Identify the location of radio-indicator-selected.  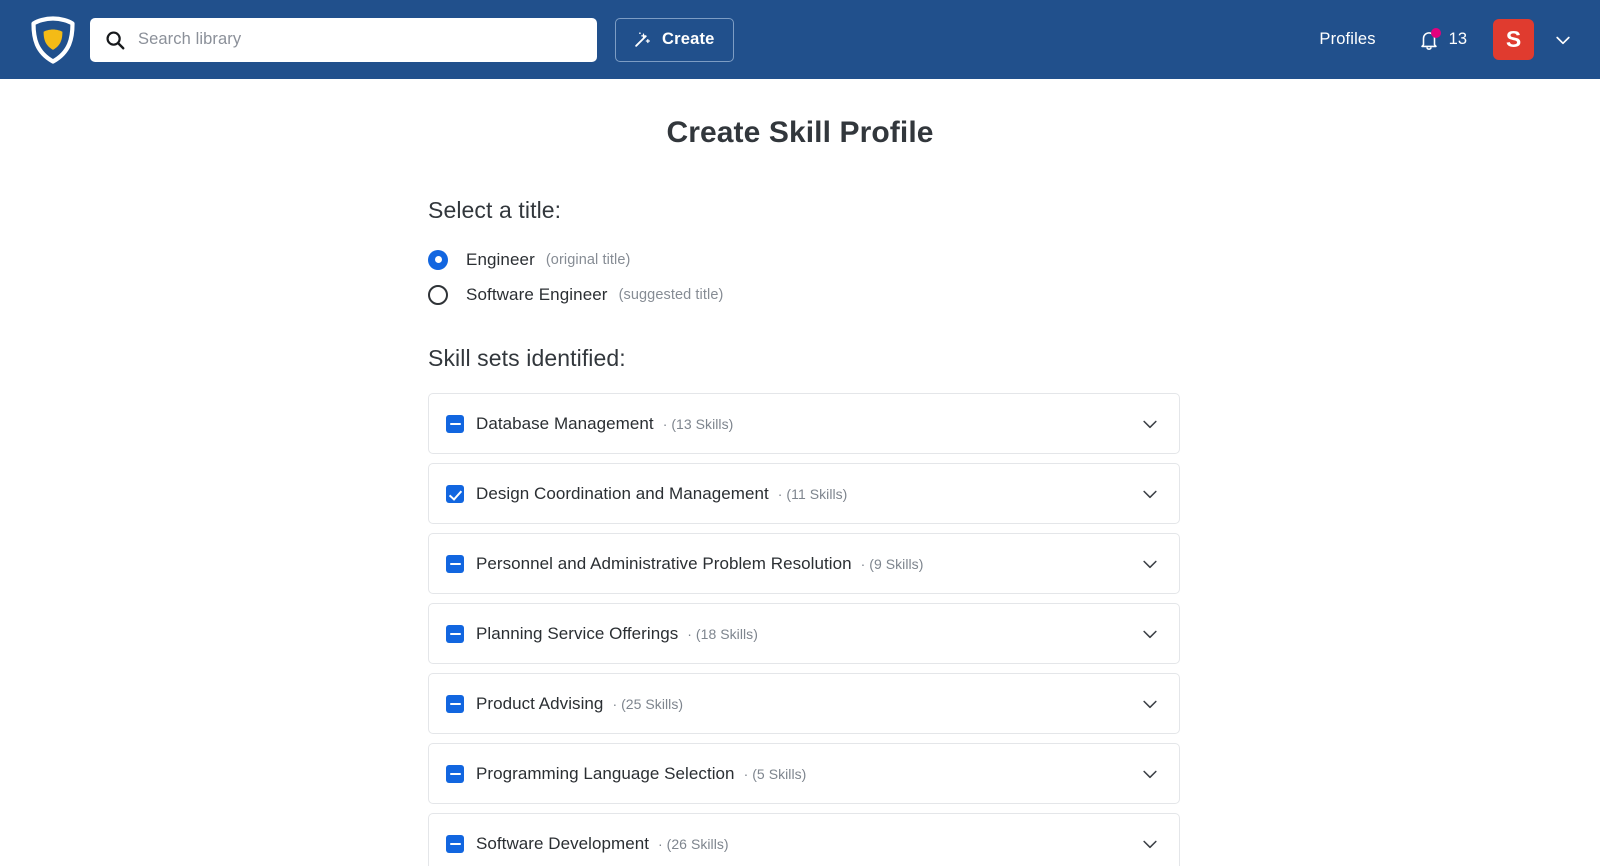
(438, 259).